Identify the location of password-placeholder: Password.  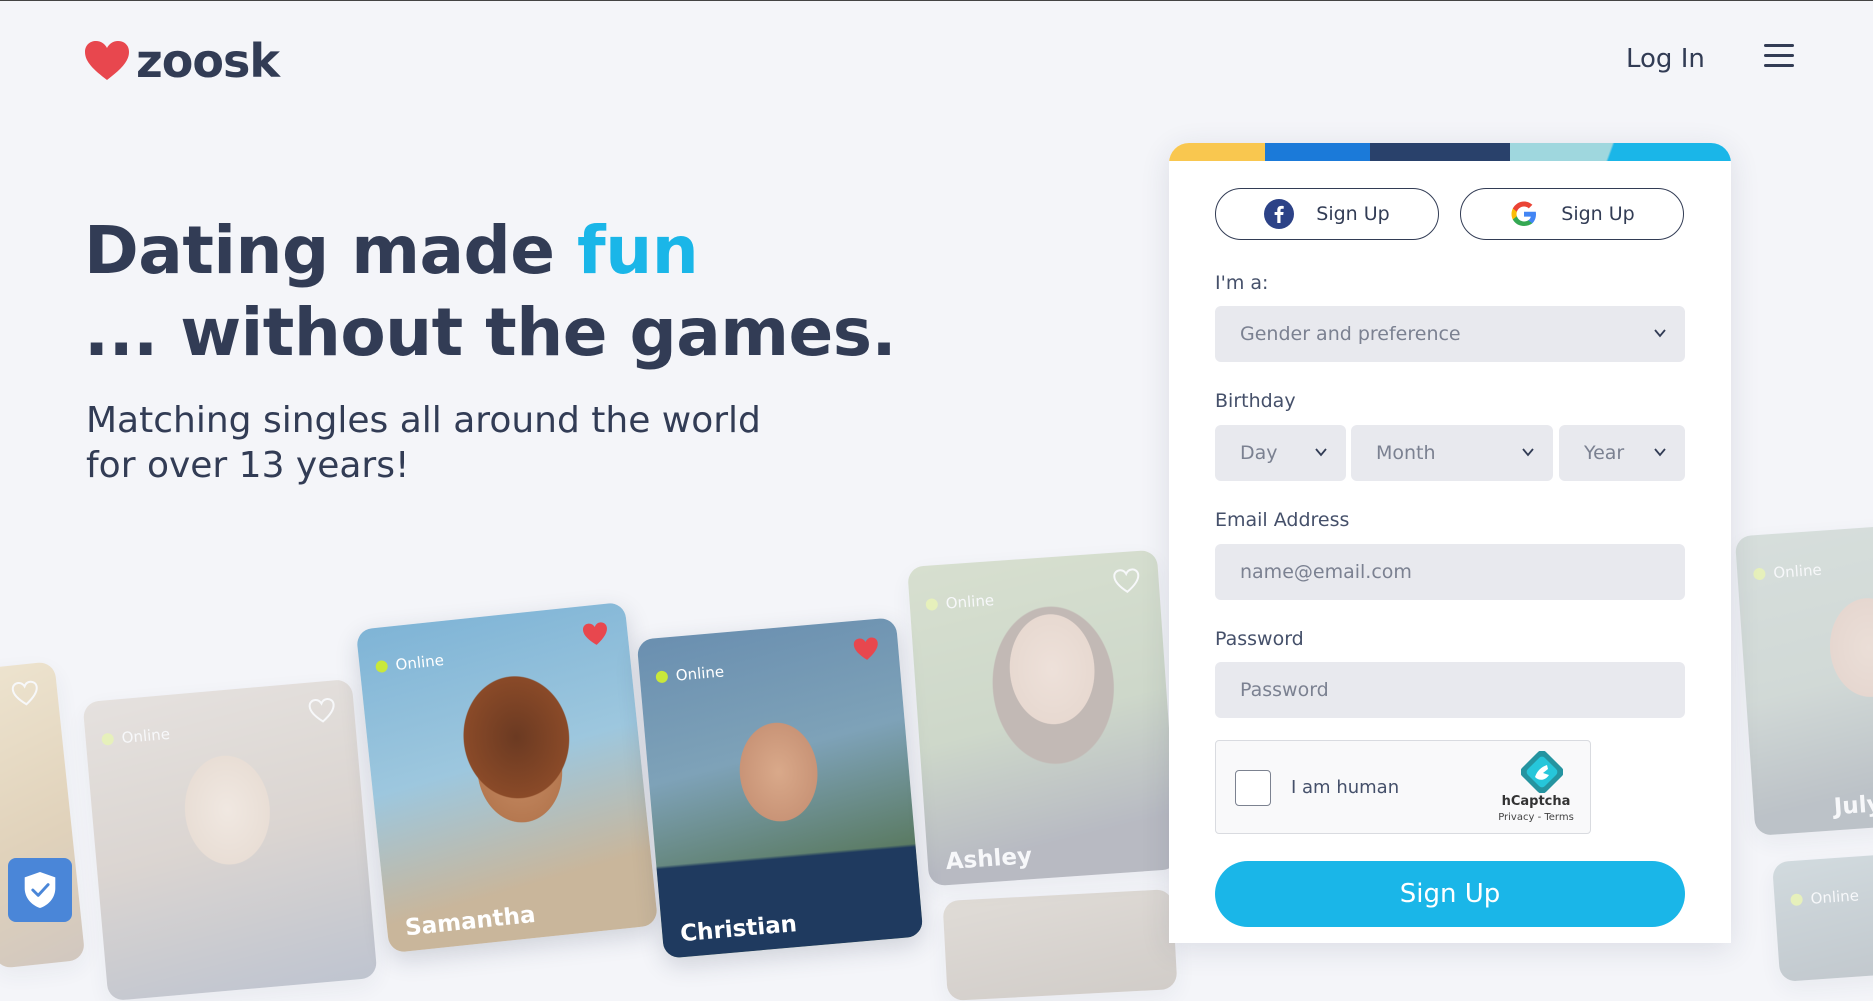
(1284, 690).